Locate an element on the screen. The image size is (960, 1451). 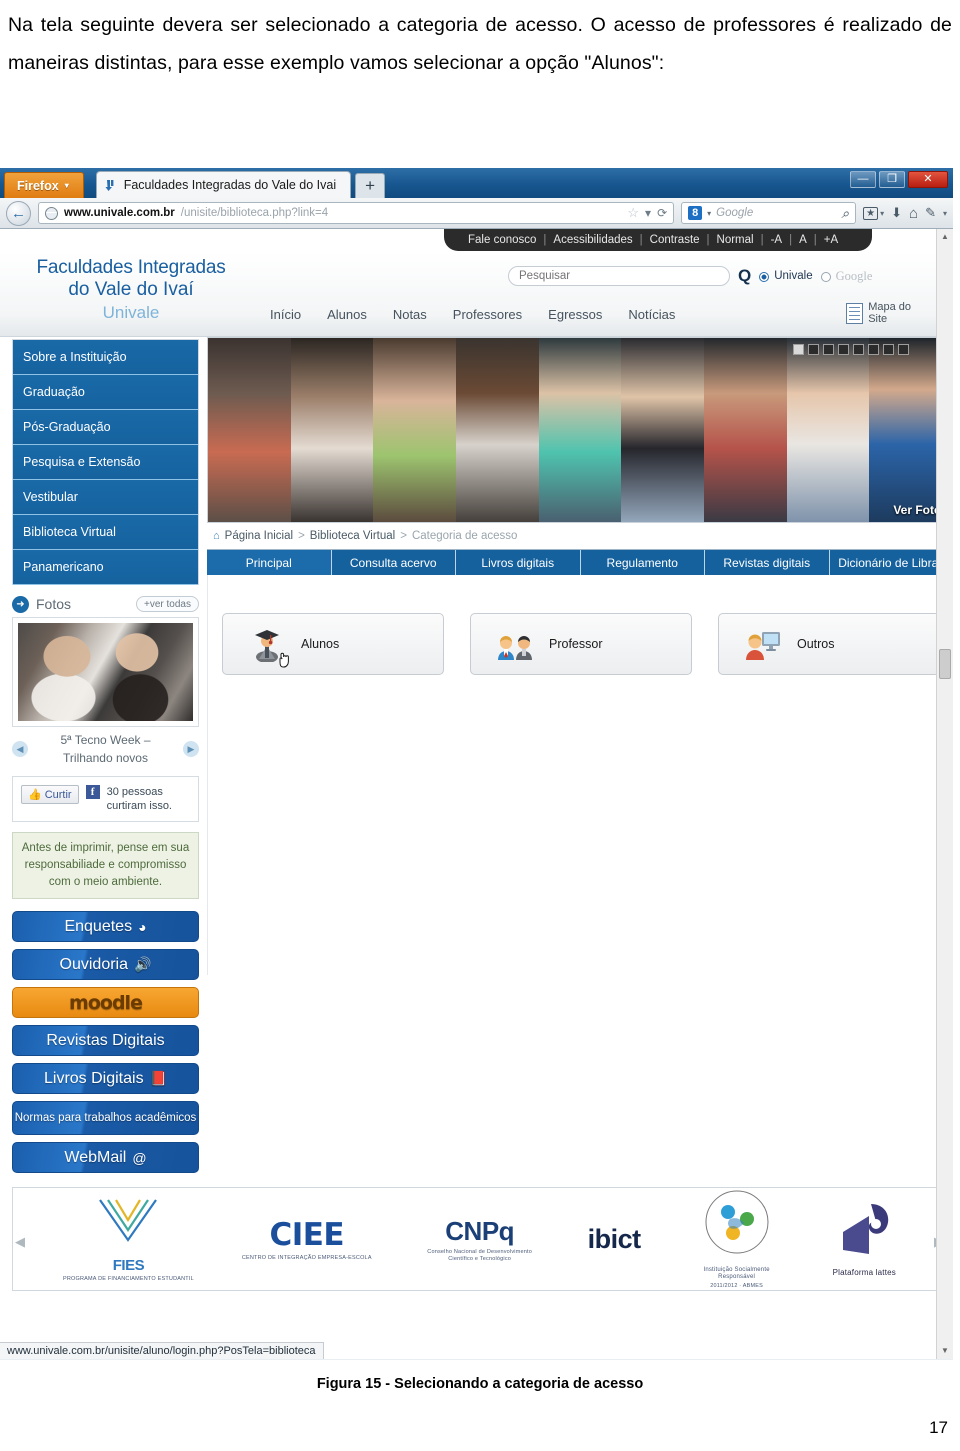
util-item-normal: Normal is located at coordinates (735, 240).